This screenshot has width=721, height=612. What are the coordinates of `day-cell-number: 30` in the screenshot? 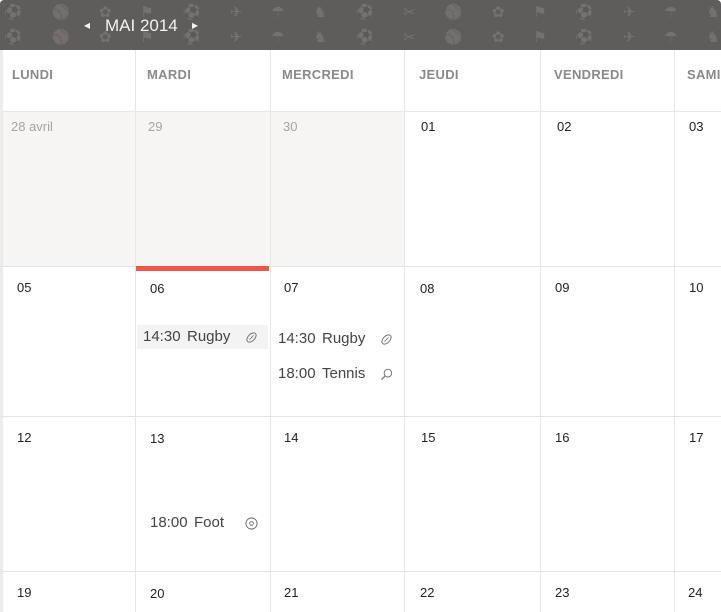 It's located at (290, 126).